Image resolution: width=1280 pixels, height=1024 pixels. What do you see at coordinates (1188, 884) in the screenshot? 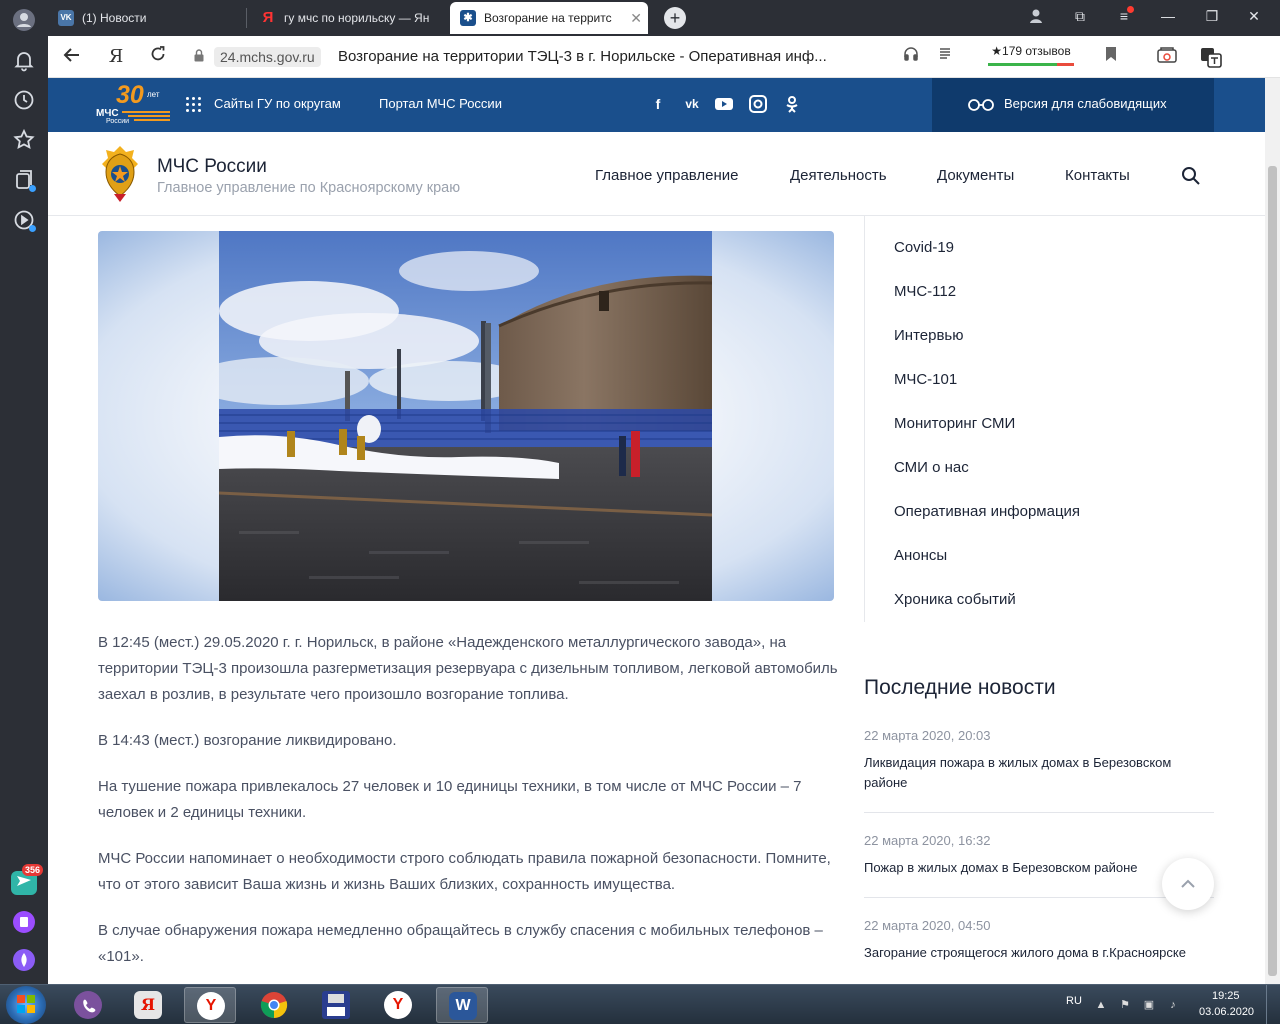
I see `scroll-to-top-button` at bounding box center [1188, 884].